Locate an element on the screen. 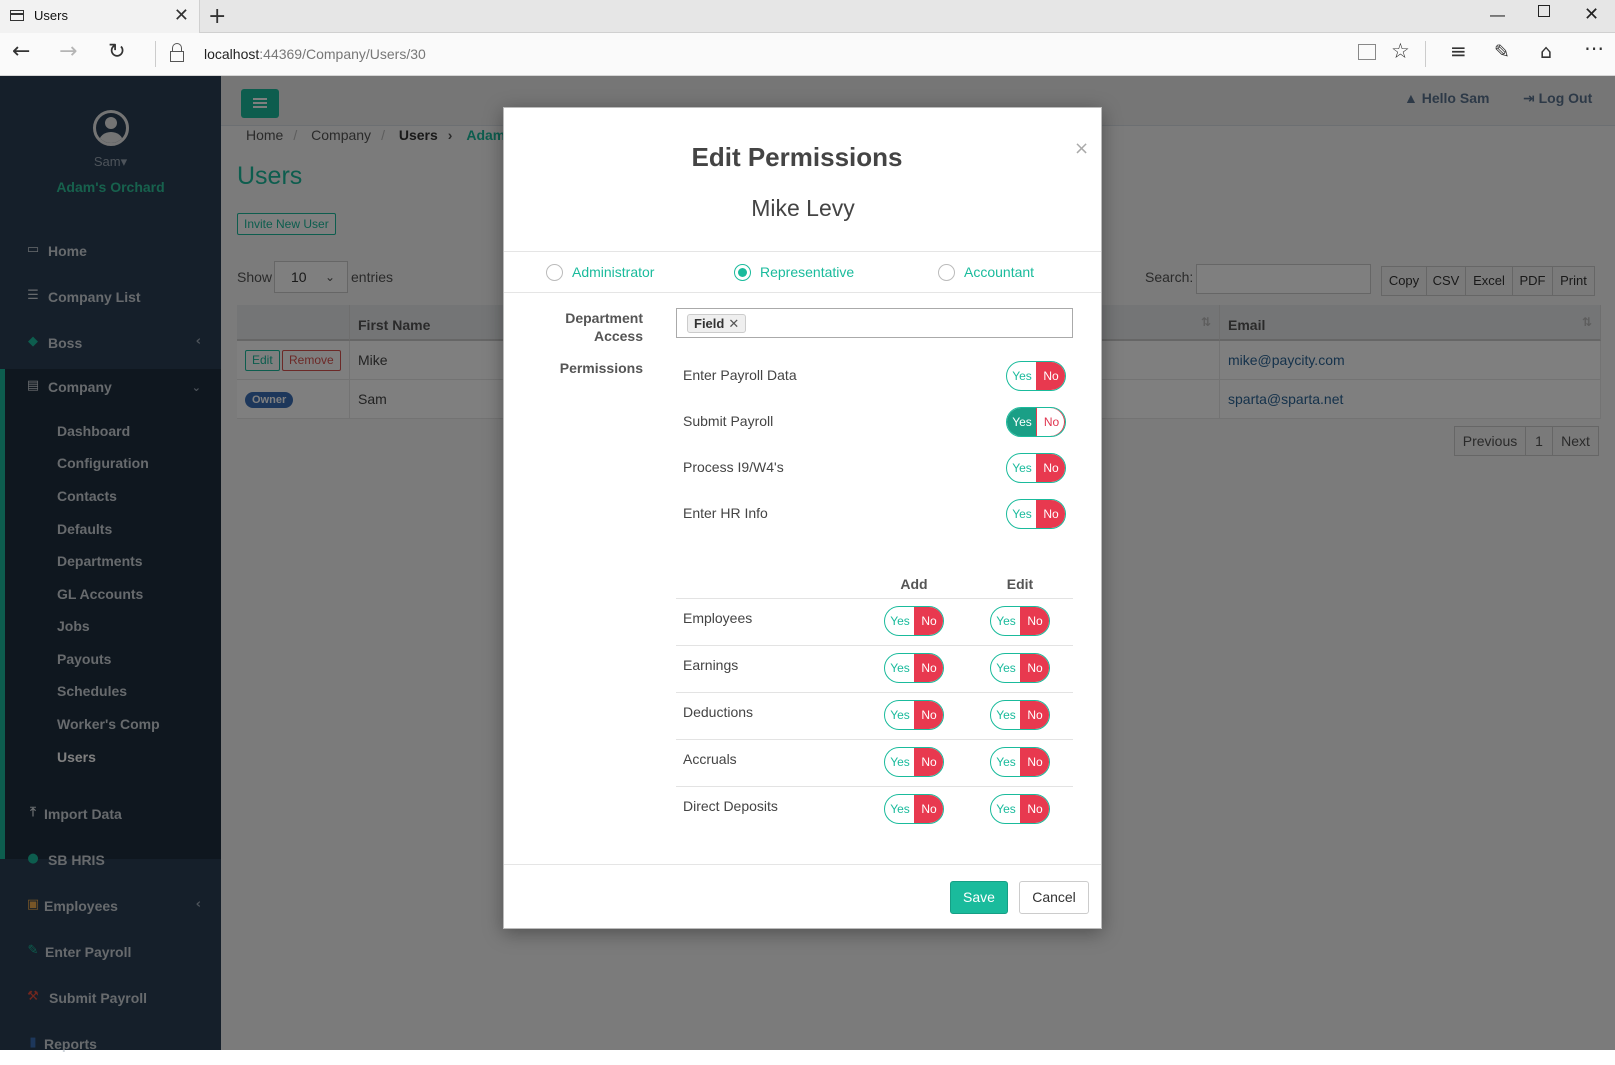 Image resolution: width=1615 pixels, height=1065 pixels. toggle-submit-payroll: Yes No is located at coordinates (1036, 422).